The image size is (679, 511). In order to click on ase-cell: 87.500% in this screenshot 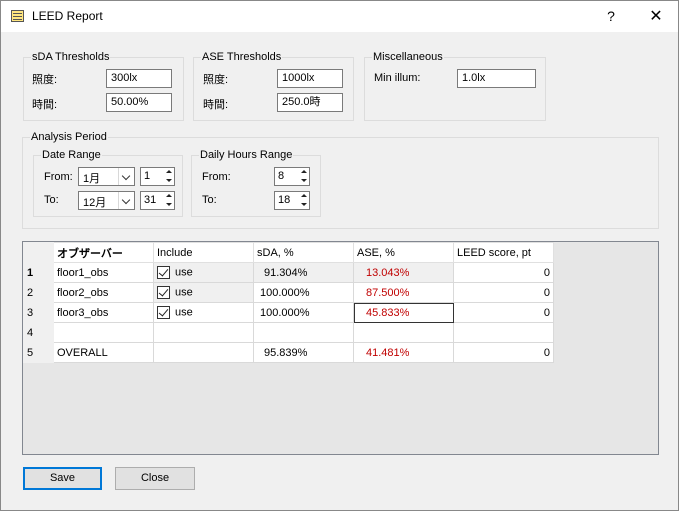, I will do `click(403, 292)`.